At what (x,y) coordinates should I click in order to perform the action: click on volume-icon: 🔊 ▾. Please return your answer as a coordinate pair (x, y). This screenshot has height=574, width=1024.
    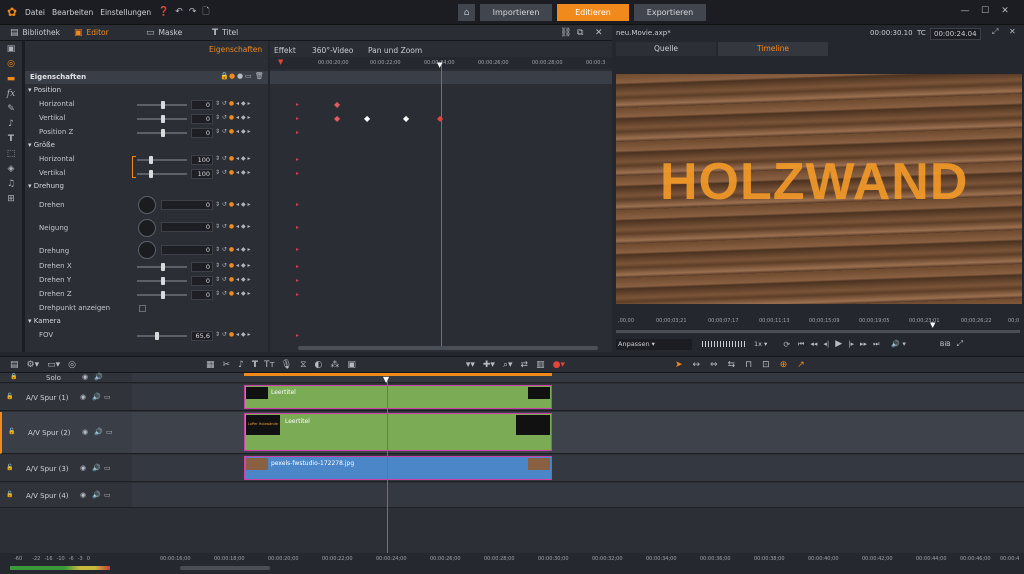
    Looking at the image, I should click on (898, 344).